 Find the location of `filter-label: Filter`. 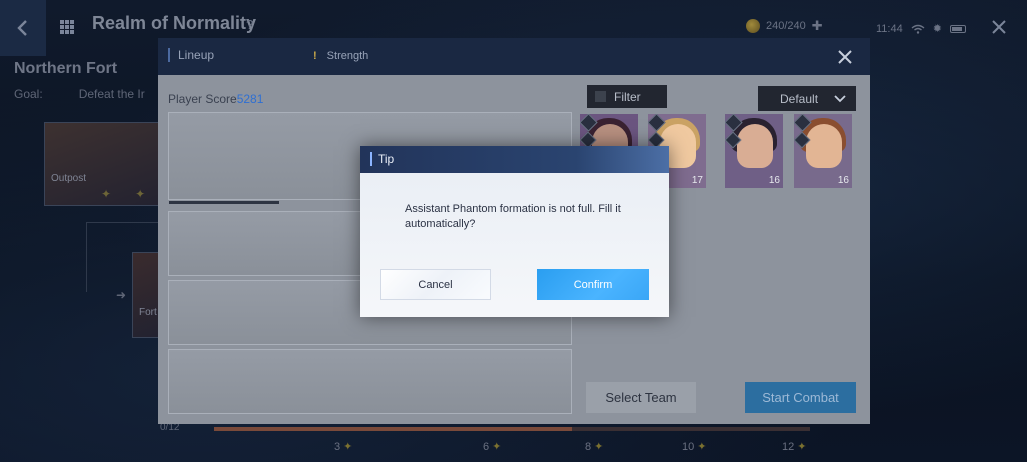

filter-label: Filter is located at coordinates (627, 96).